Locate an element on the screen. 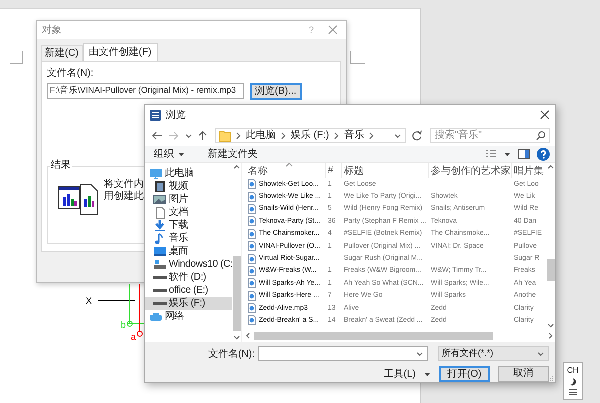 This screenshot has width=600, height=403. nav-item: office (E:) is located at coordinates (188, 290).